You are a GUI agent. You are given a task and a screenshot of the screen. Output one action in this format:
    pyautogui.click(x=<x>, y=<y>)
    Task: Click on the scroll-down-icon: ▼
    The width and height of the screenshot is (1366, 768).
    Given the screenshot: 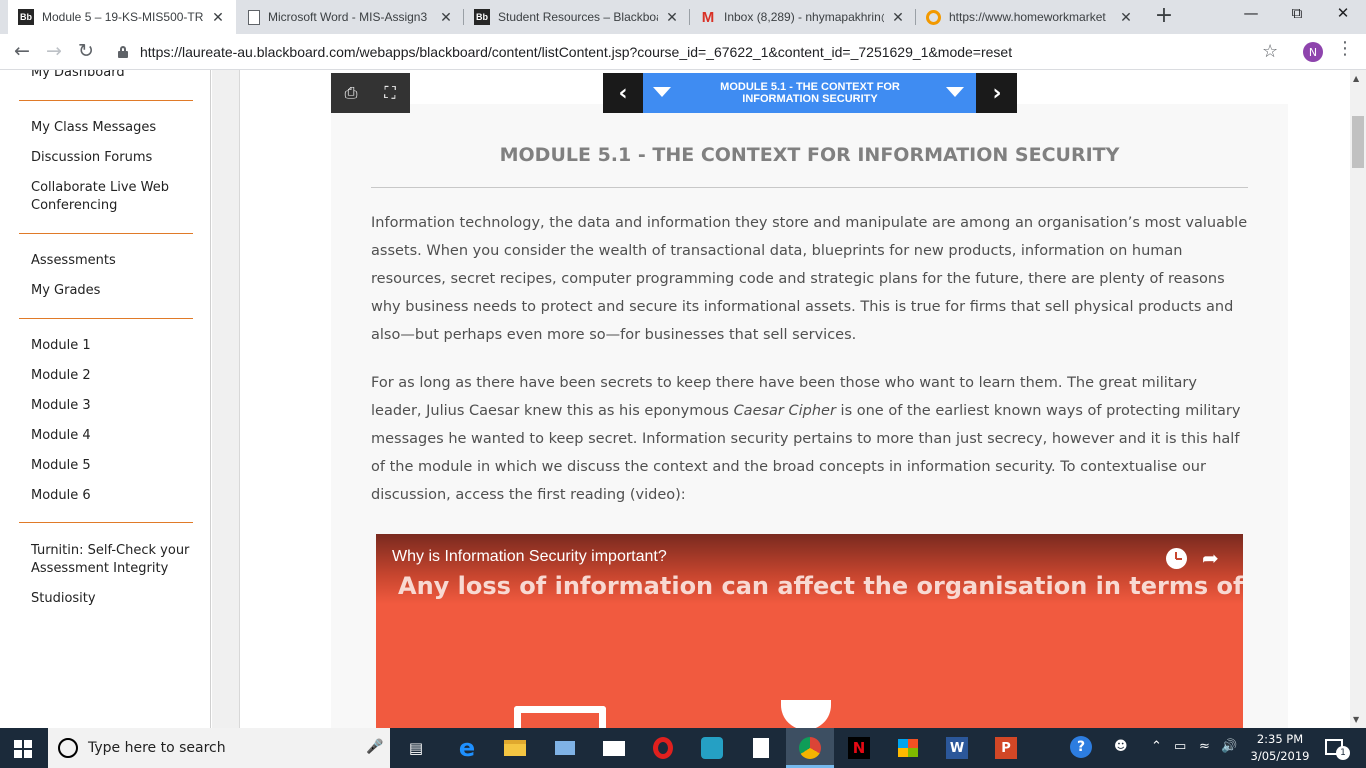 What is the action you would take?
    pyautogui.click(x=1356, y=719)
    